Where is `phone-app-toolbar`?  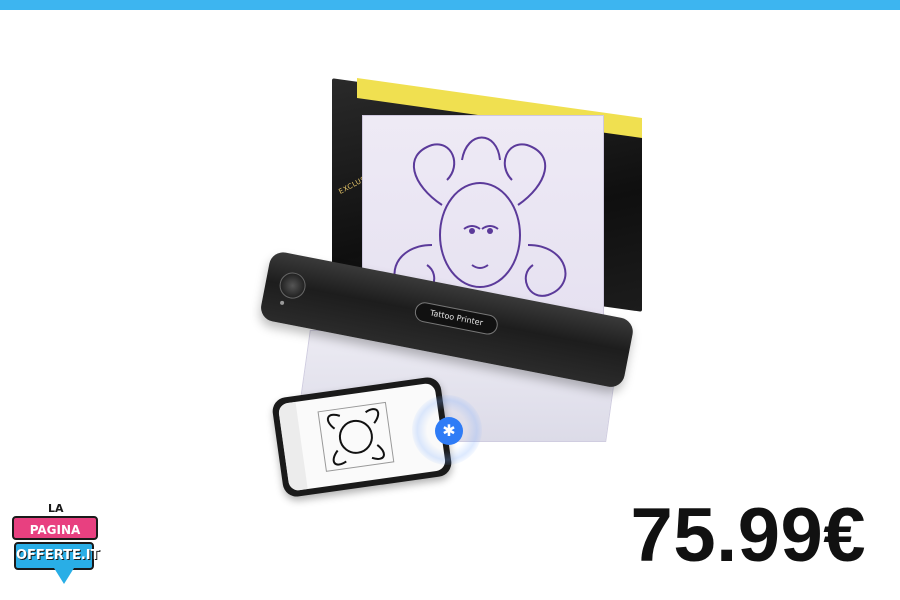
phone-app-toolbar is located at coordinates (292, 446).